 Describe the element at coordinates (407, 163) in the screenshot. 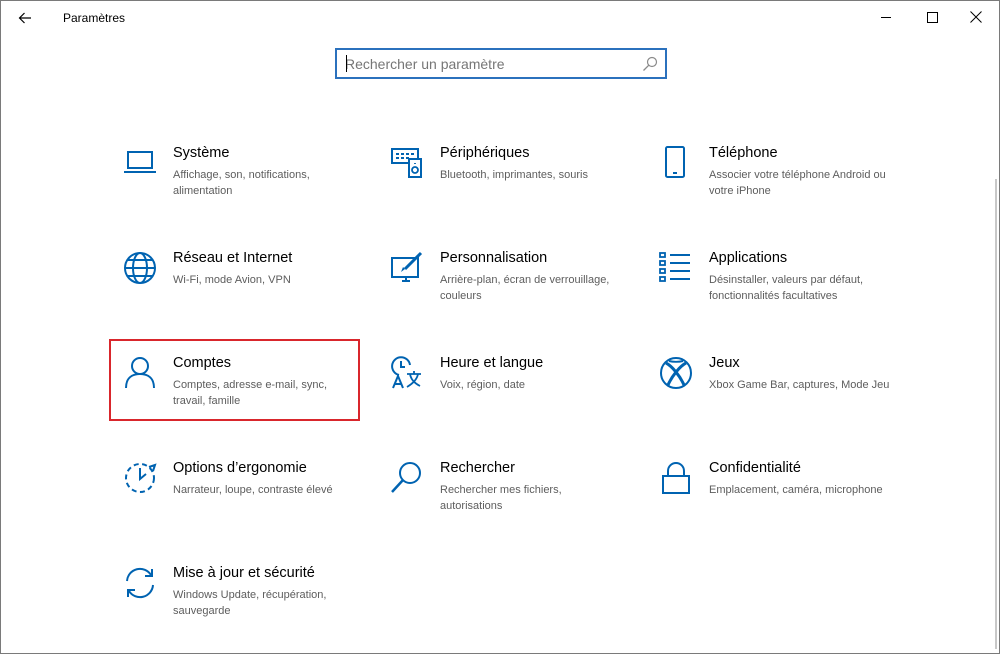

I see `devices-icon` at that location.